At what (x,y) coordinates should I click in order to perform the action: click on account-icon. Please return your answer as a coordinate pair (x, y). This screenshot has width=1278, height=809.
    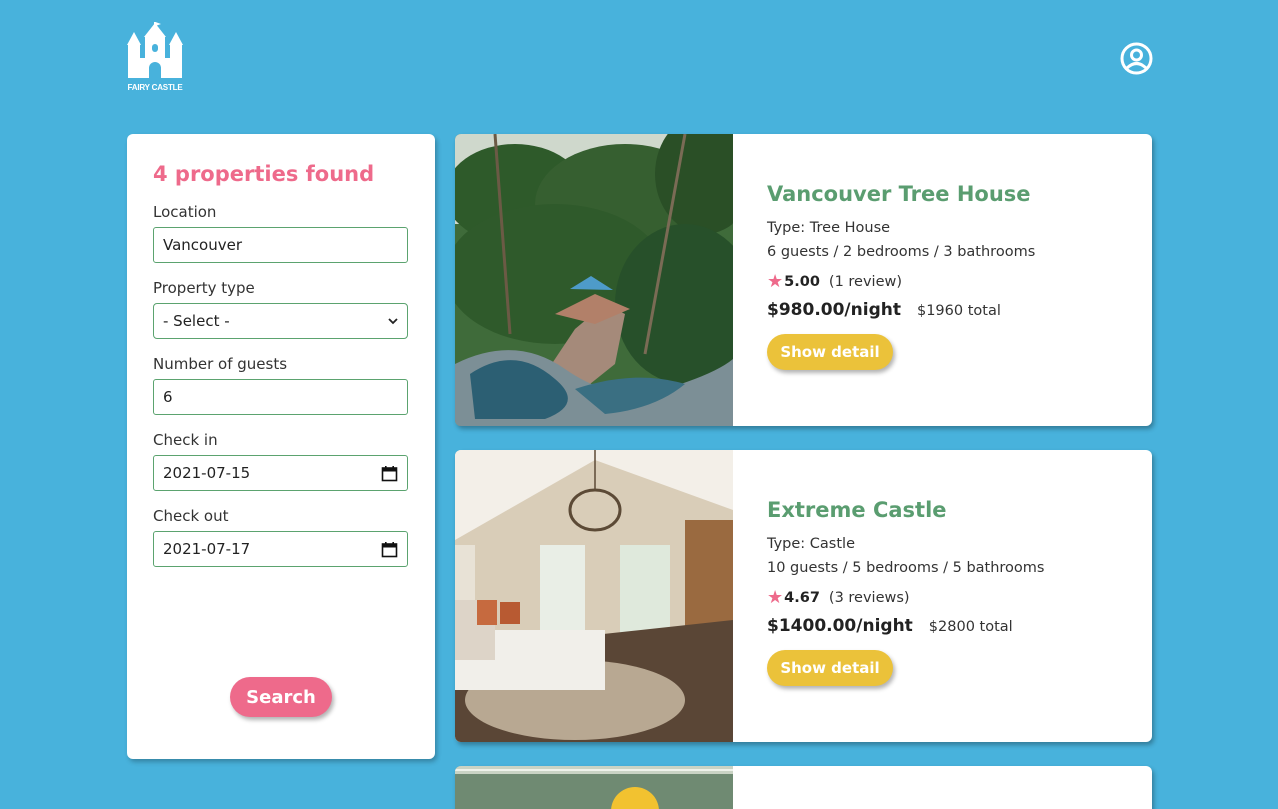
    Looking at the image, I should click on (1136, 58).